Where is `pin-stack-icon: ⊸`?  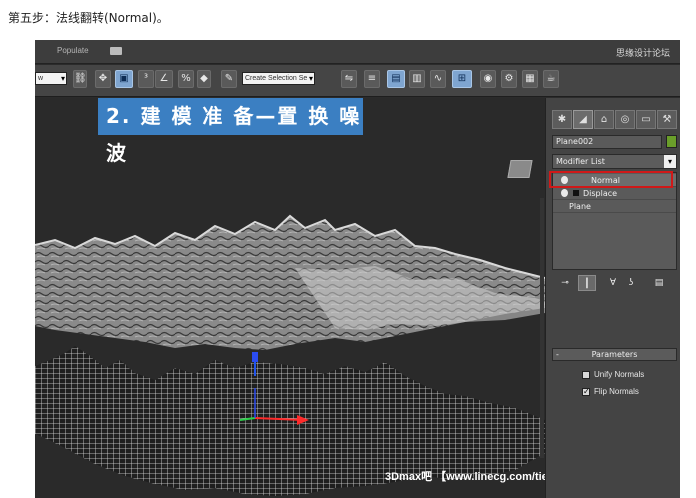
pin-stack-icon: ⊸ is located at coordinates (565, 283).